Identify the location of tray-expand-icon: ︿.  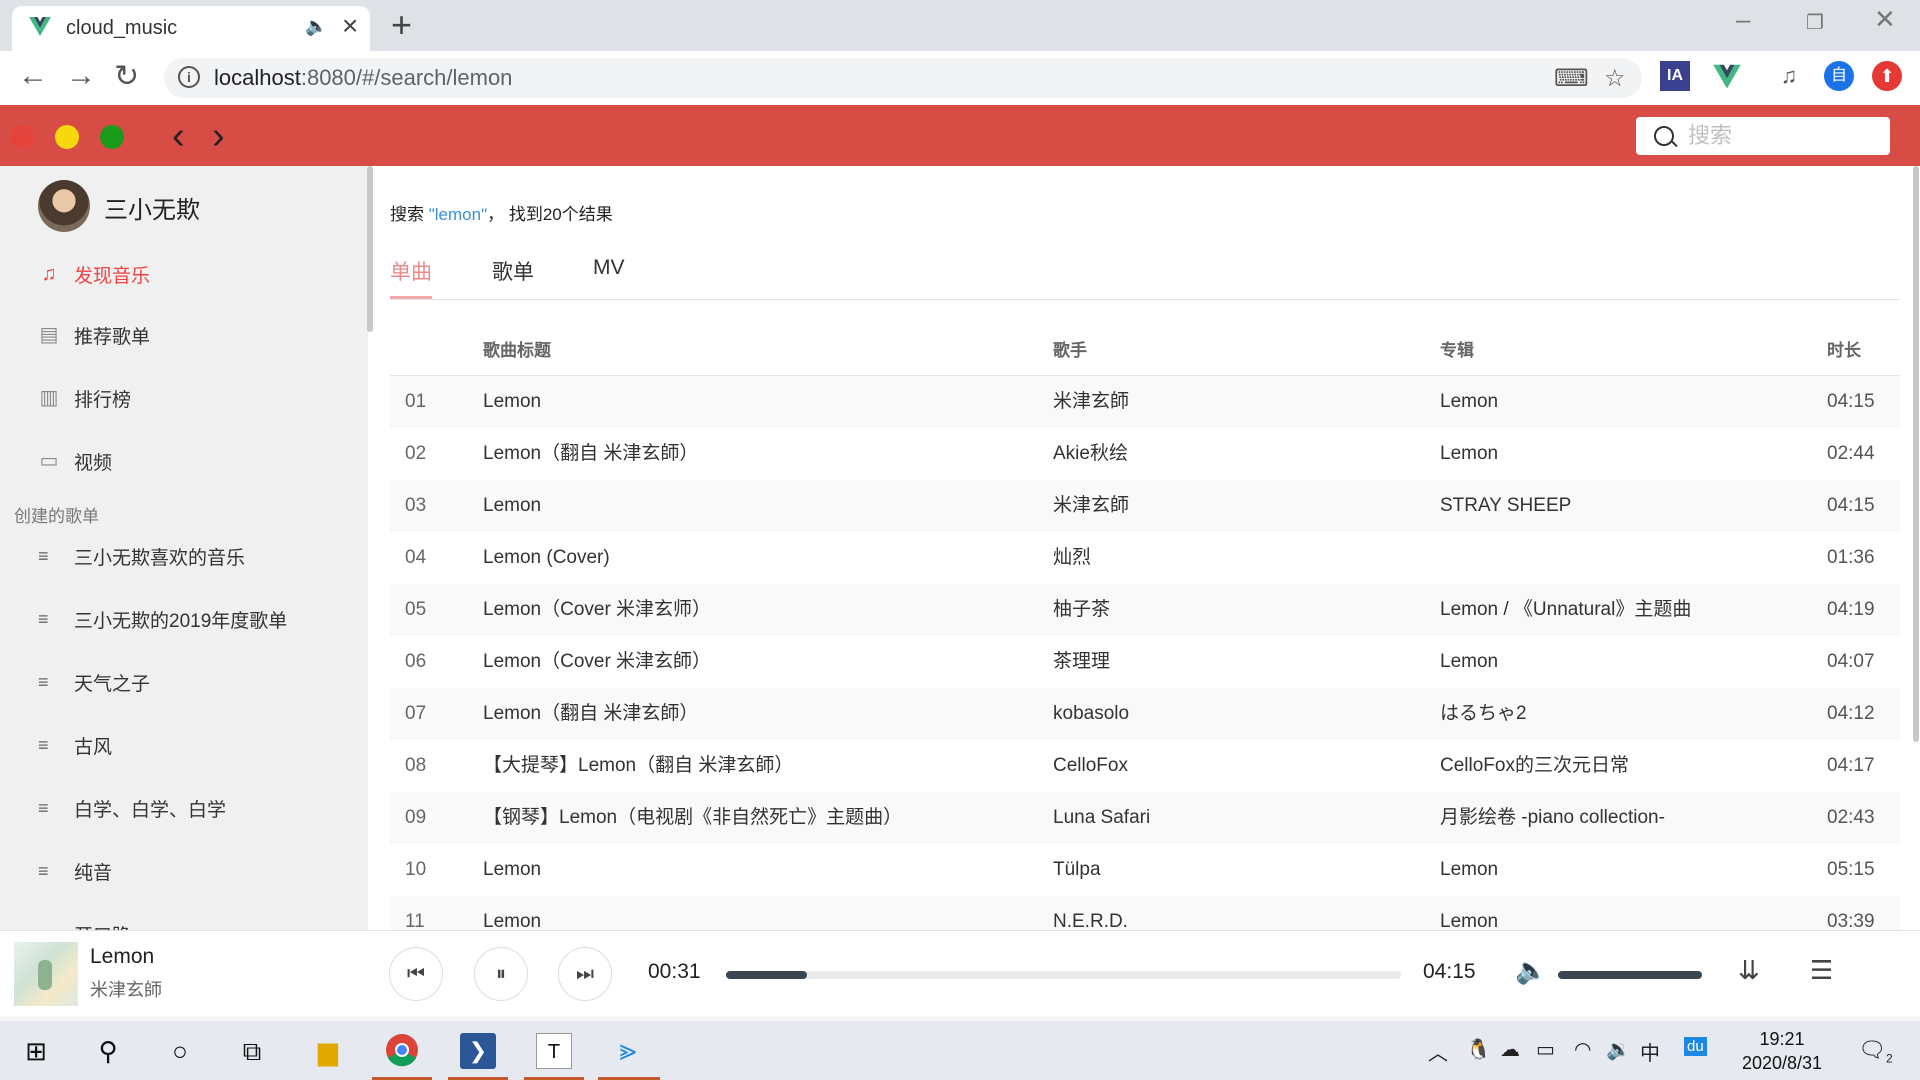
(1438, 1051).